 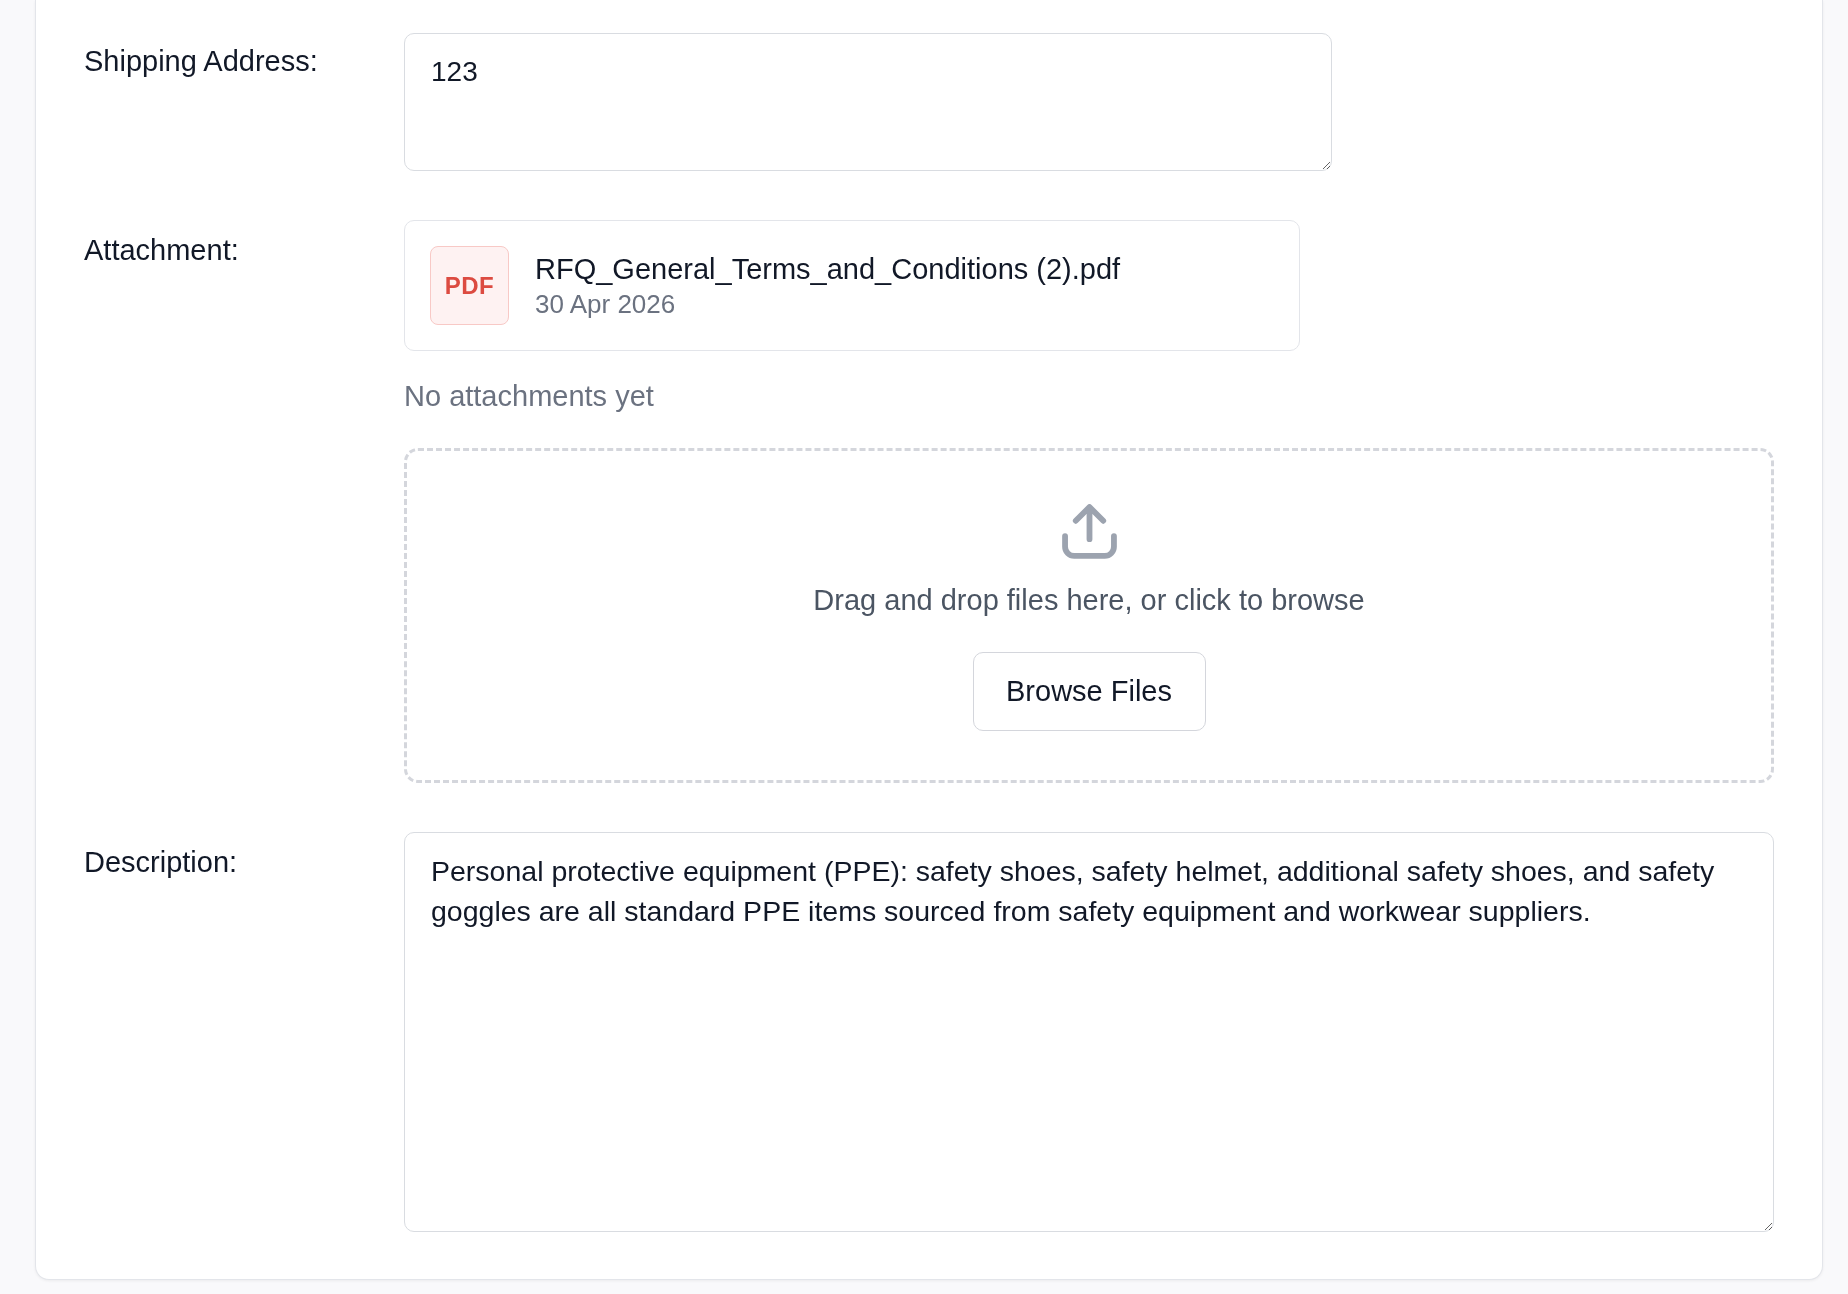 What do you see at coordinates (1089, 691) in the screenshot?
I see `browse-files-button: Browse Files` at bounding box center [1089, 691].